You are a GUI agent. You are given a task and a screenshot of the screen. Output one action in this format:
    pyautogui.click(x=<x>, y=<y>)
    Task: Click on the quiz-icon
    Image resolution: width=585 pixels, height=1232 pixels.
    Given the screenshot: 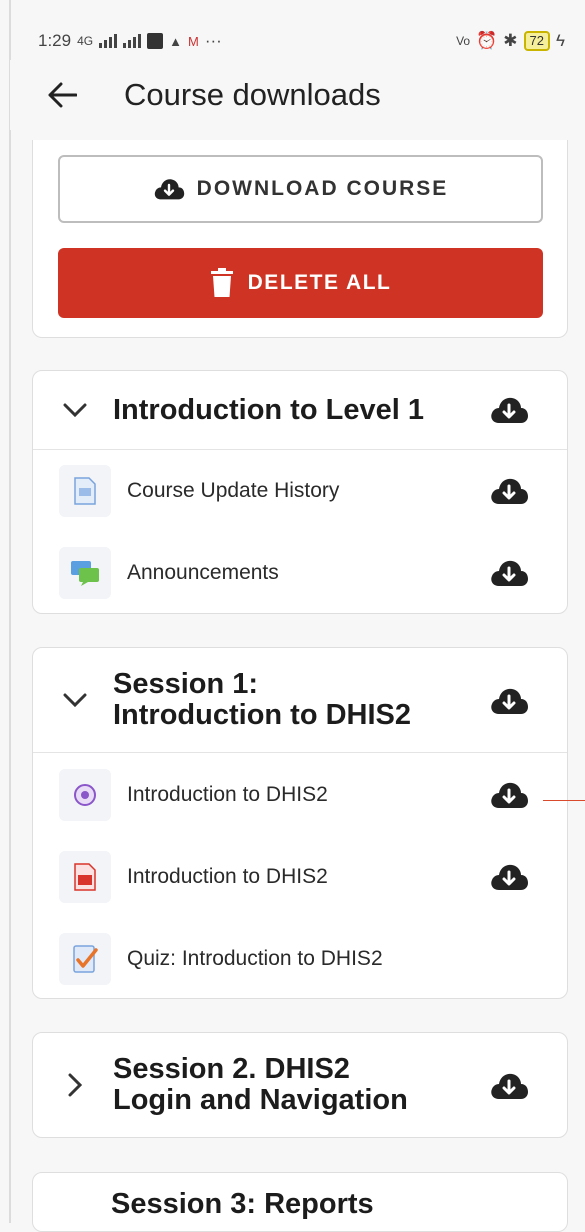 What is the action you would take?
    pyautogui.click(x=85, y=959)
    